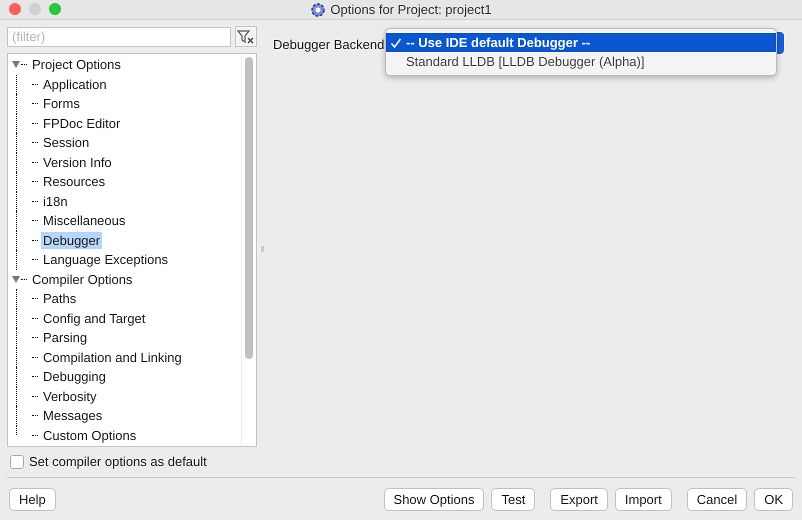 The width and height of the screenshot is (802, 520). Describe the element at coordinates (65, 337) in the screenshot. I see `tree-item: Parsing` at that location.